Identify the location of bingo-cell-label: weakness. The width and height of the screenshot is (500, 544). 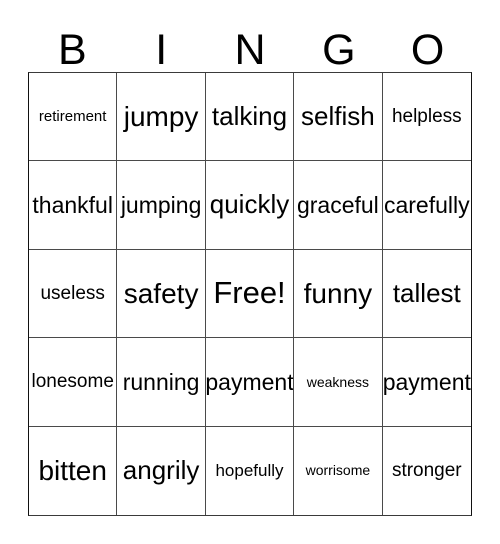
(338, 381).